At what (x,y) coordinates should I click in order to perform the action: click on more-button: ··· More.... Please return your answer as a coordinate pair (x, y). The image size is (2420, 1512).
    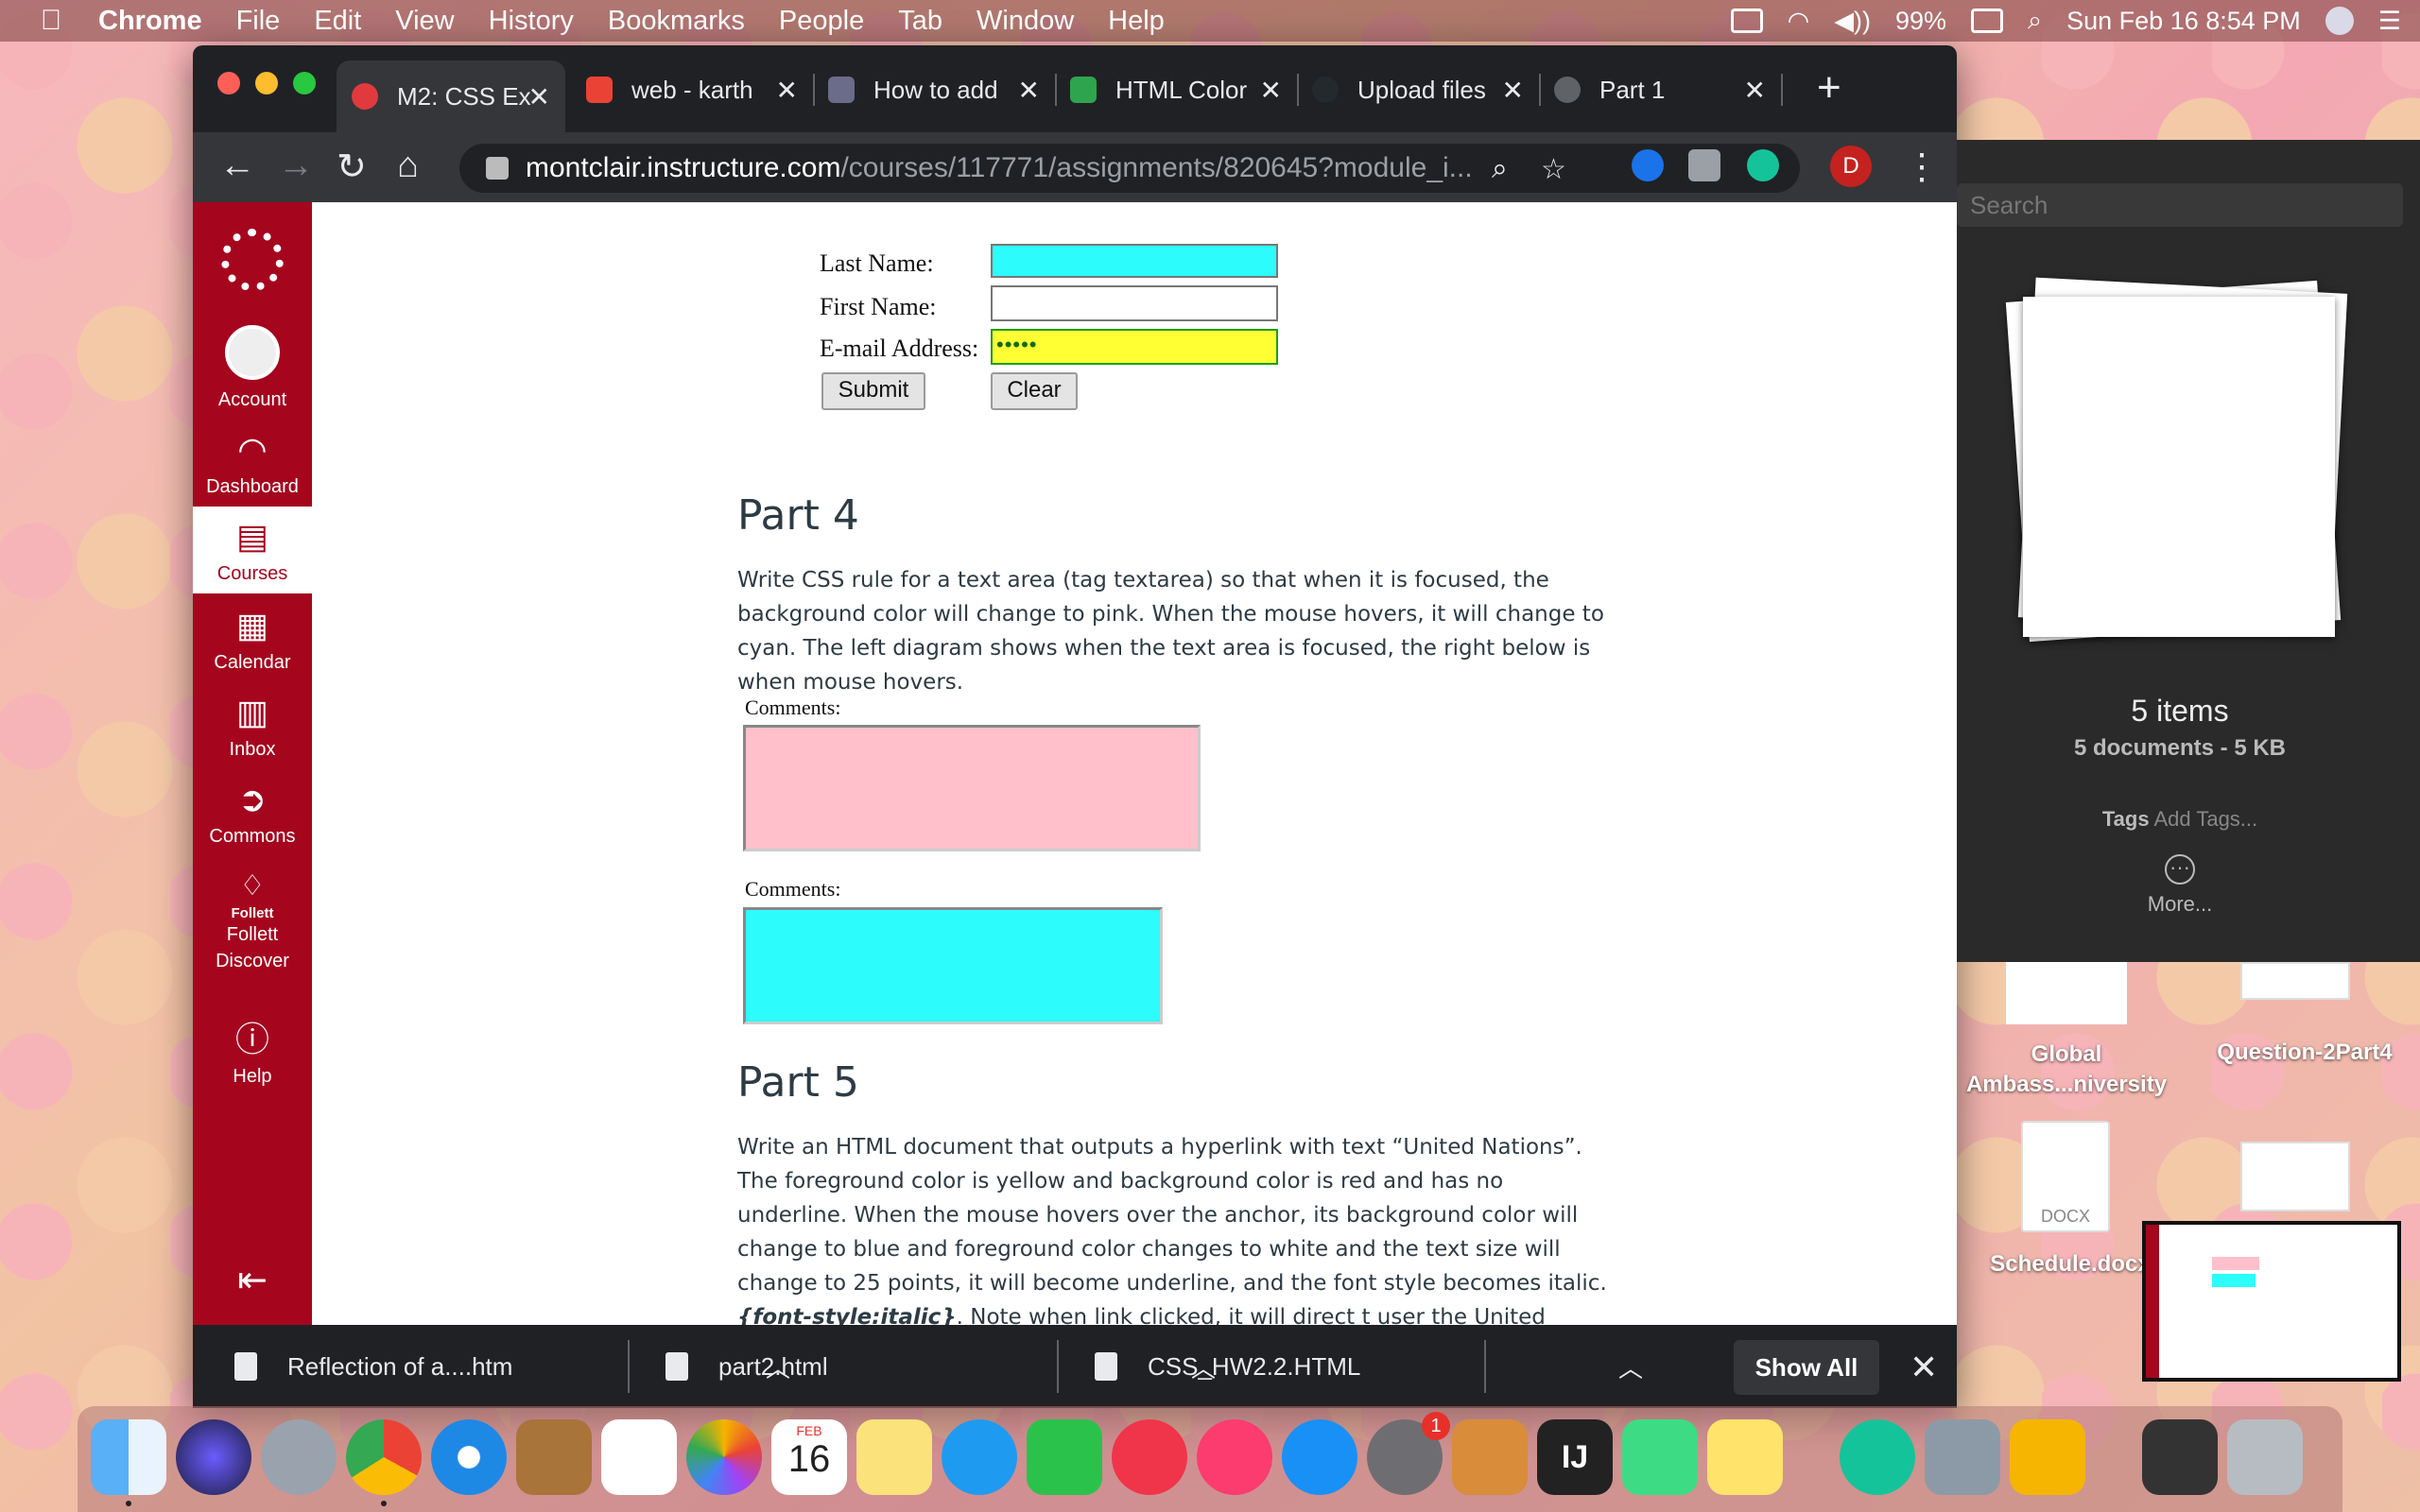
    Looking at the image, I should click on (2180, 885).